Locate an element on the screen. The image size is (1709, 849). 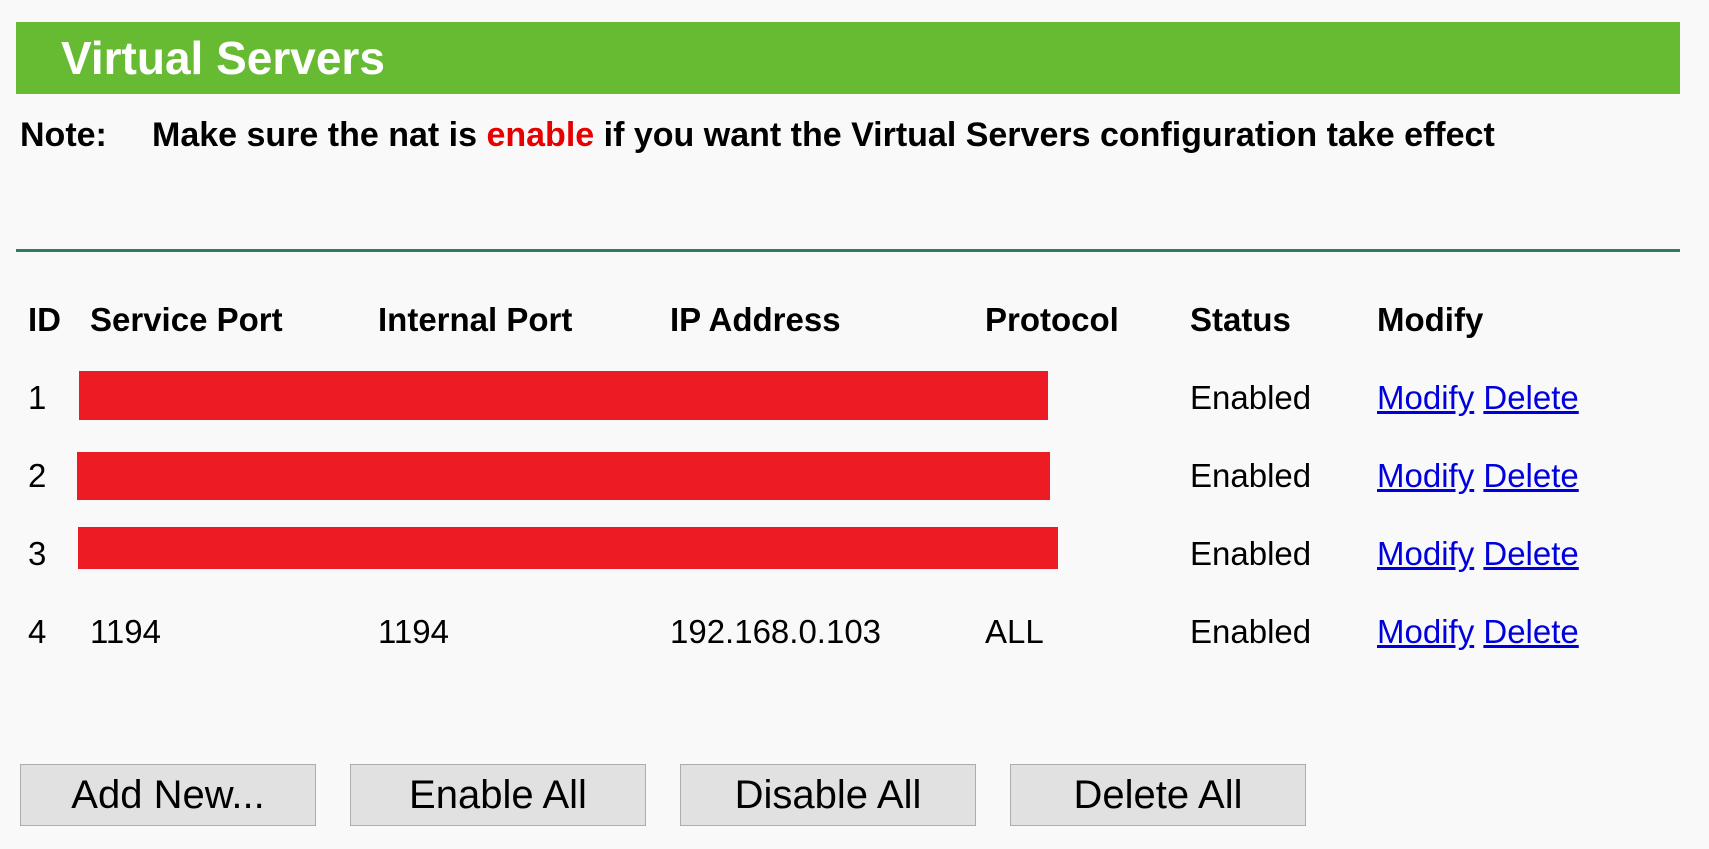
row-internal-port: 1194 is located at coordinates (413, 631).